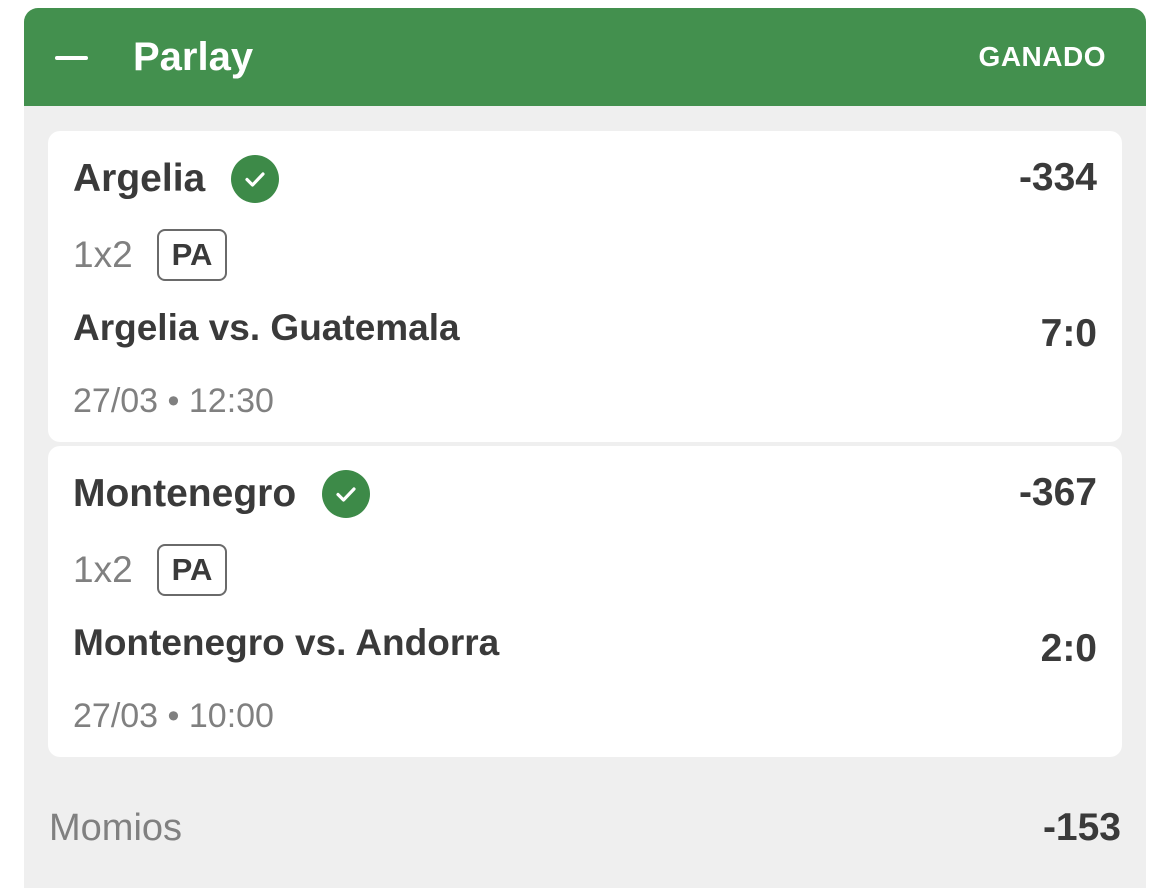 Image resolution: width=1170 pixels, height=888 pixels. What do you see at coordinates (193, 57) in the screenshot?
I see `parlay-title: Parlay` at bounding box center [193, 57].